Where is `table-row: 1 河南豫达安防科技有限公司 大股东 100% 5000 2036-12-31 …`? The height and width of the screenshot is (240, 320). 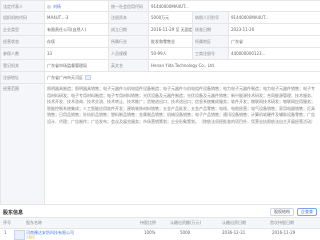 table-row: 1 河南豫达安防科技有限公司 大股东 100% 5000 2036-12-31 … is located at coordinates (160, 234).